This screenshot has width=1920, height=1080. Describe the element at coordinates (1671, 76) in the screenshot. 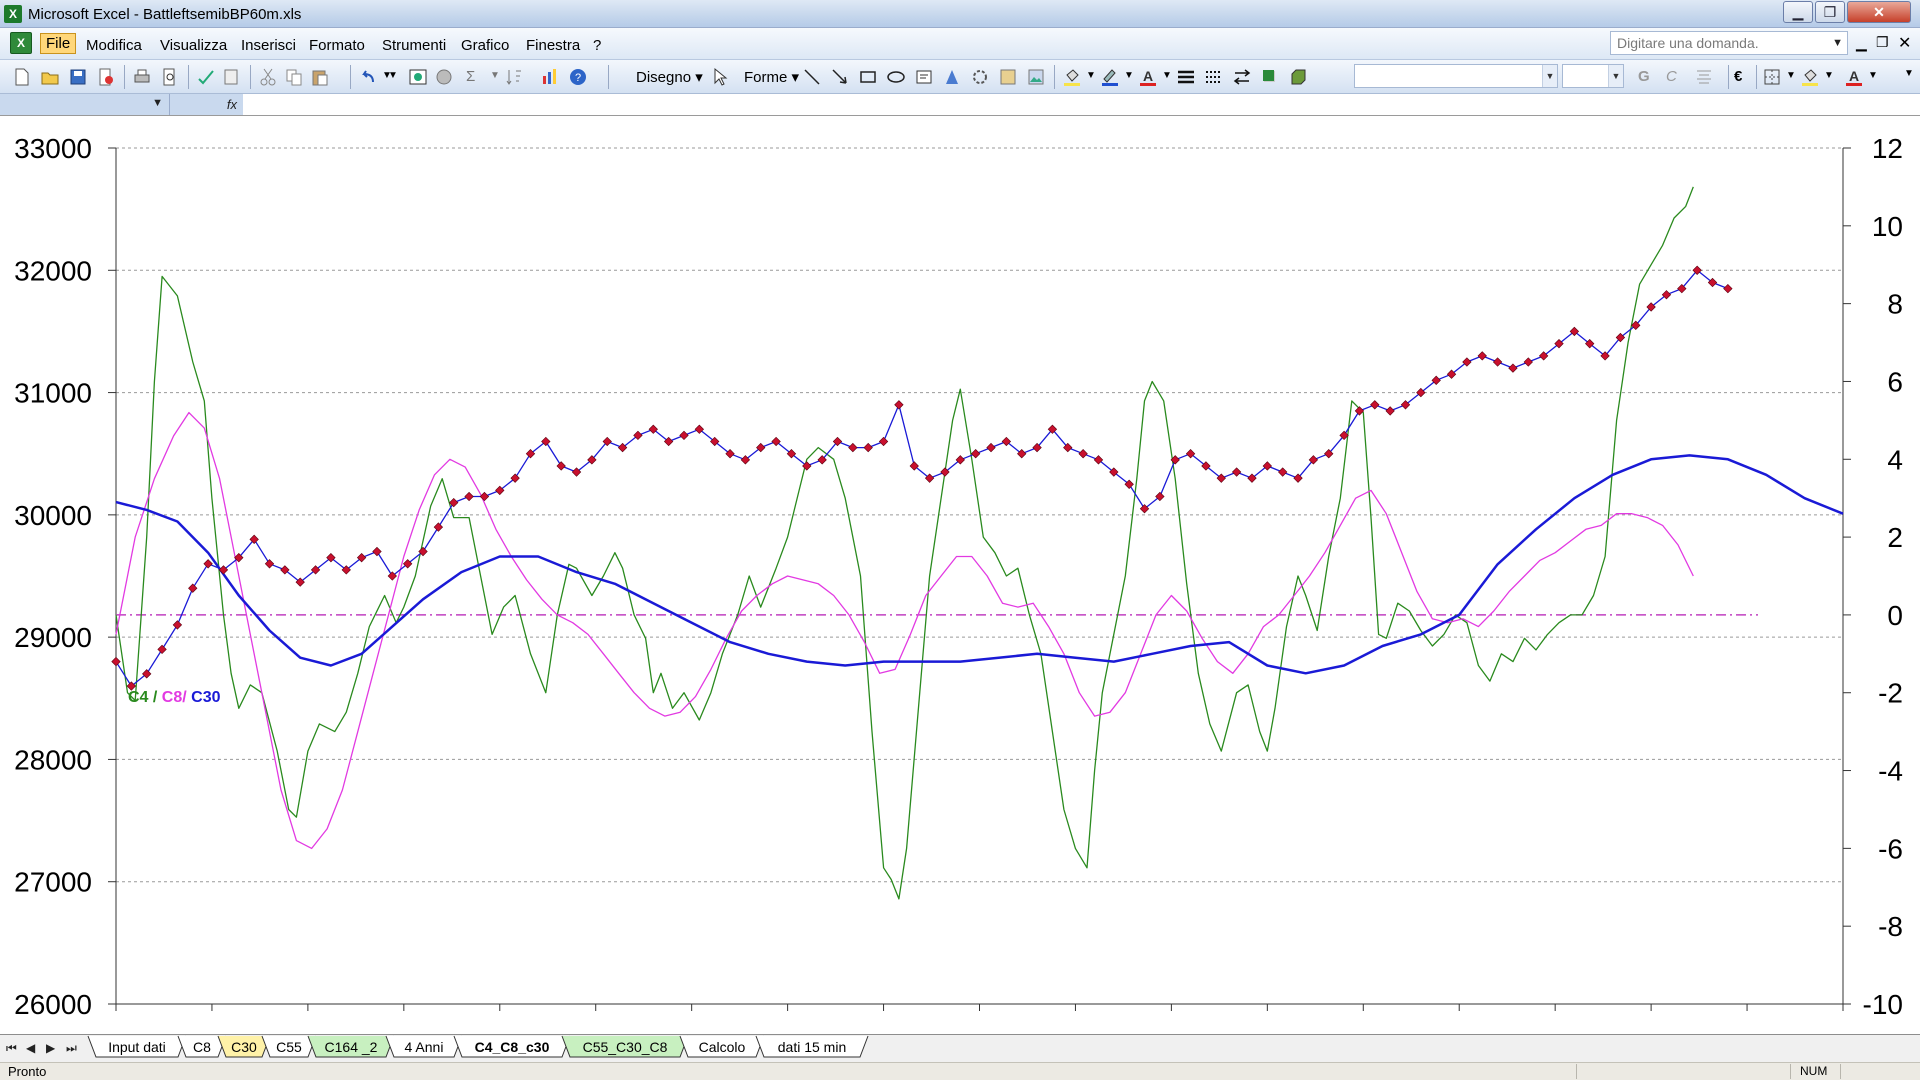

I see `italic-button: C` at that location.